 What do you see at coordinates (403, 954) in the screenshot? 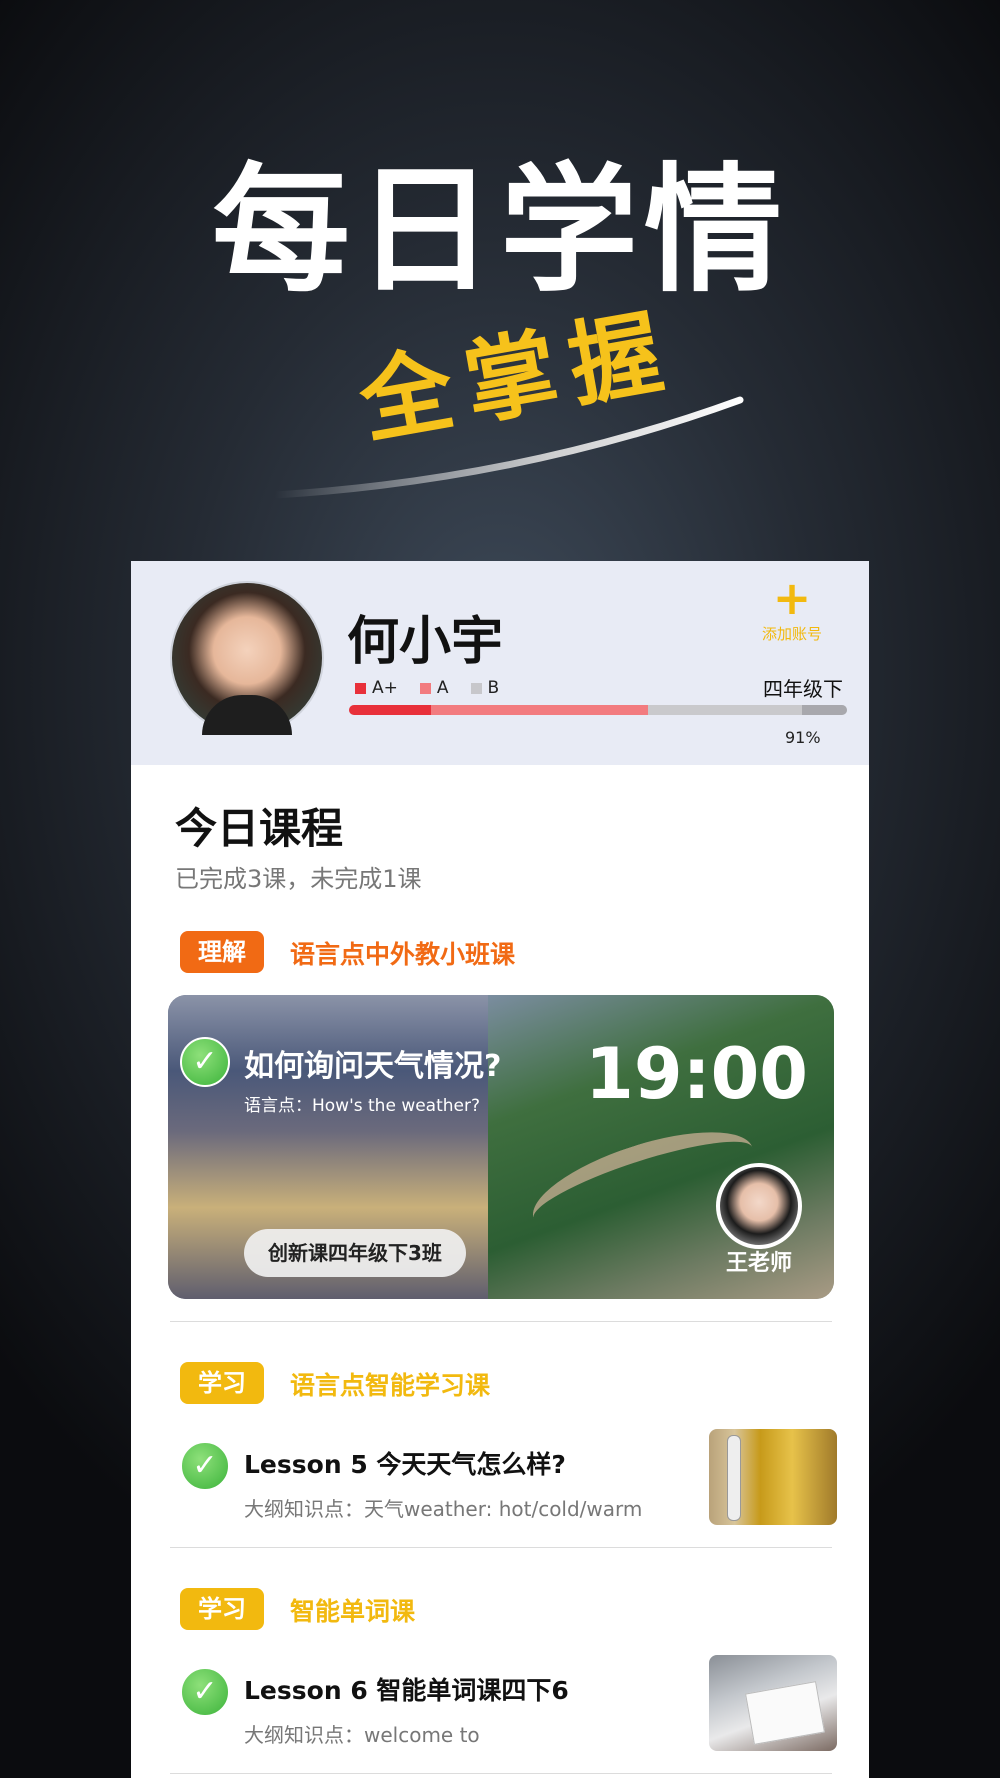
I see `course1-type: 语言点中外教小班课` at bounding box center [403, 954].